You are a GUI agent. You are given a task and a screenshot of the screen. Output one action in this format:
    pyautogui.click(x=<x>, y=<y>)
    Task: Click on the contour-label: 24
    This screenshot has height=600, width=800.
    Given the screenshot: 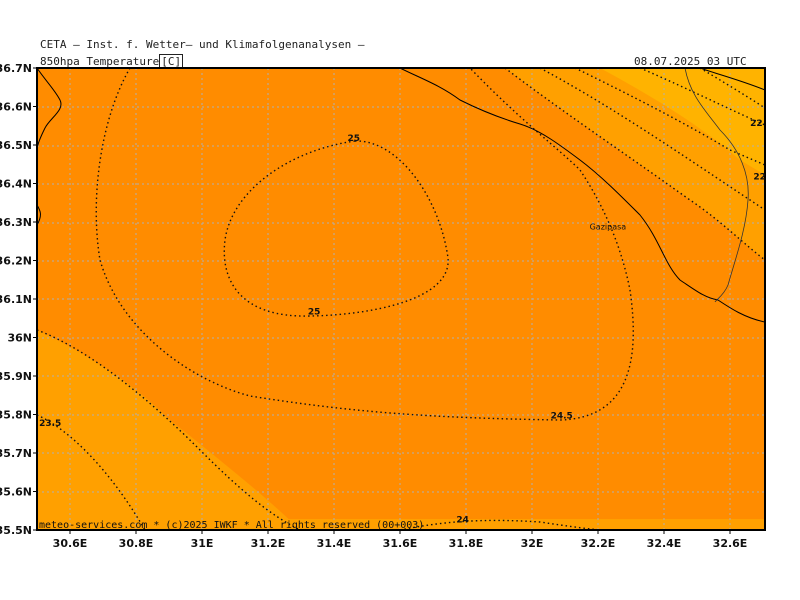 What is the action you would take?
    pyautogui.click(x=462, y=520)
    